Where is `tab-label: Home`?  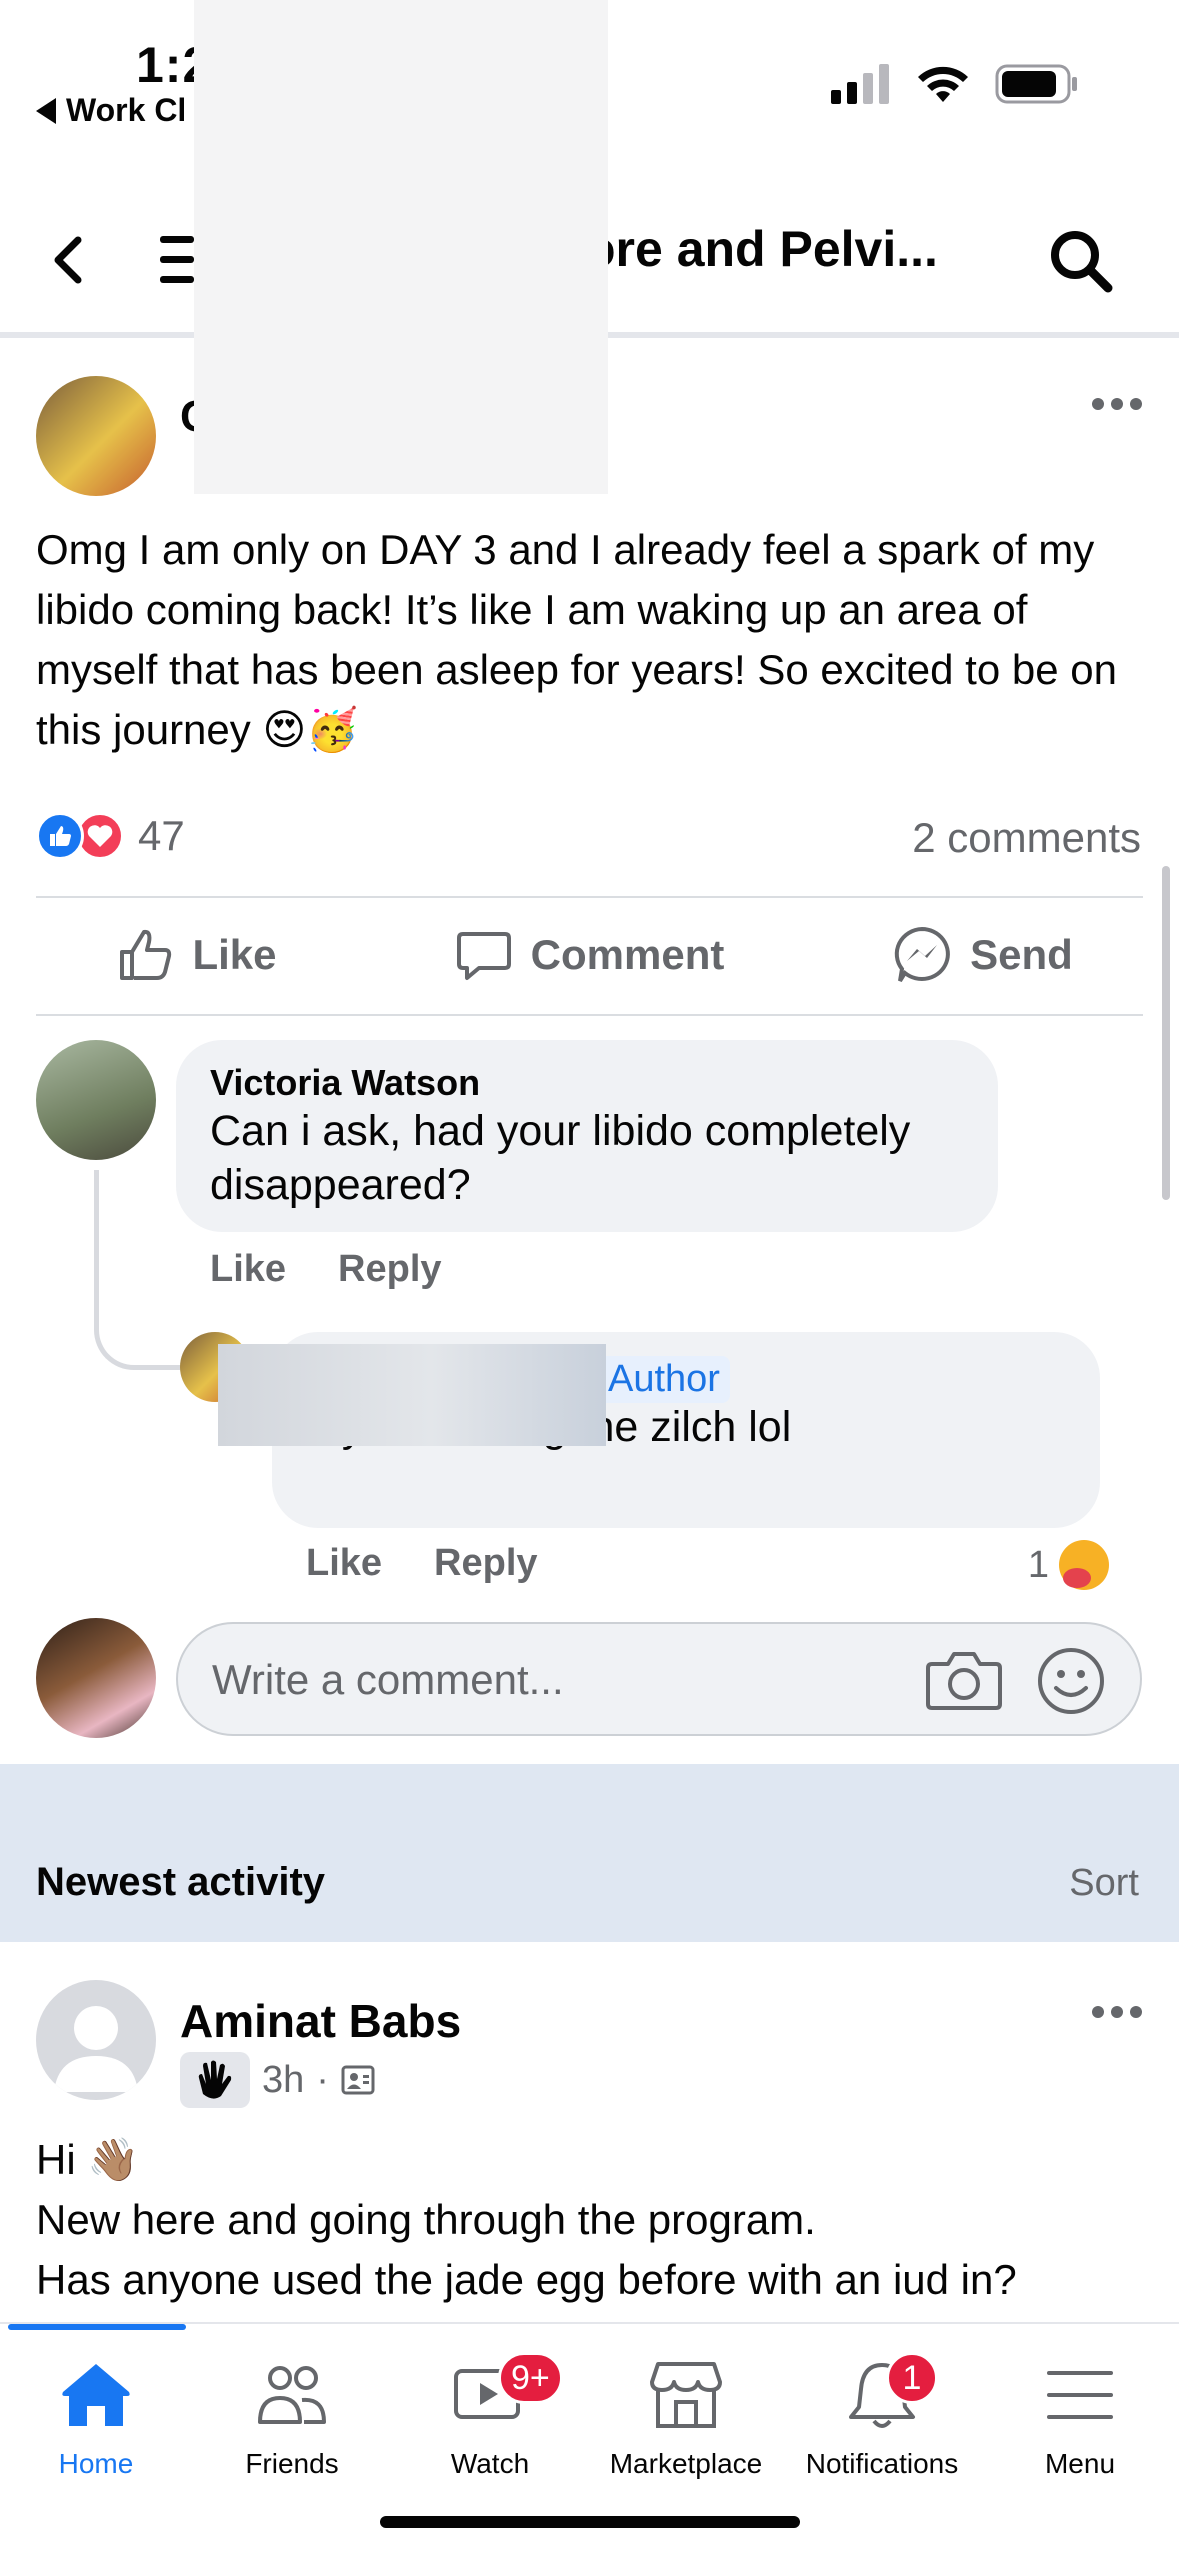
tab-label: Home is located at coordinates (96, 2463).